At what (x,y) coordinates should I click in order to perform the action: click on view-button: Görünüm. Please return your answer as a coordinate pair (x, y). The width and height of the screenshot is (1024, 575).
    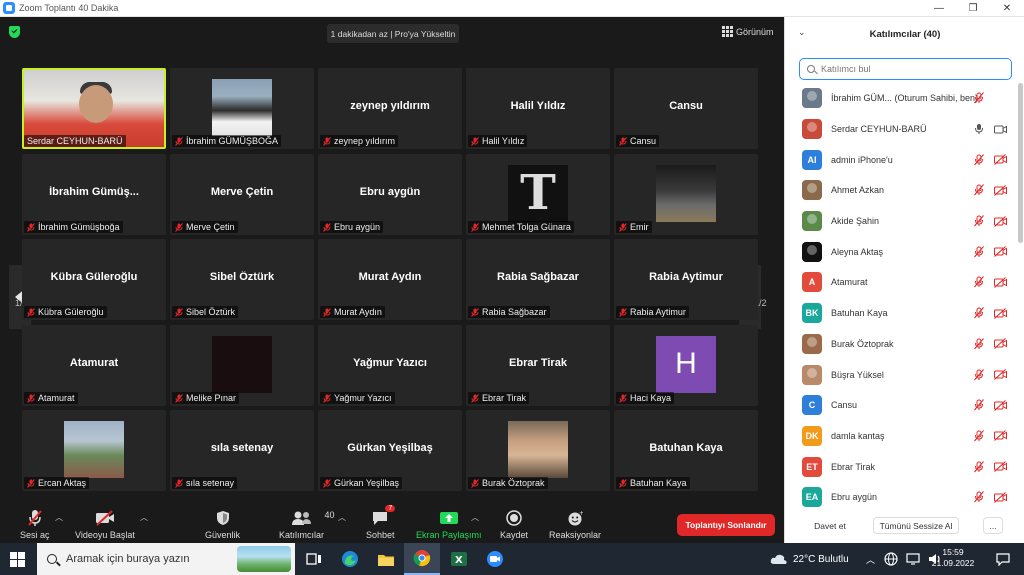
    Looking at the image, I should click on (748, 31).